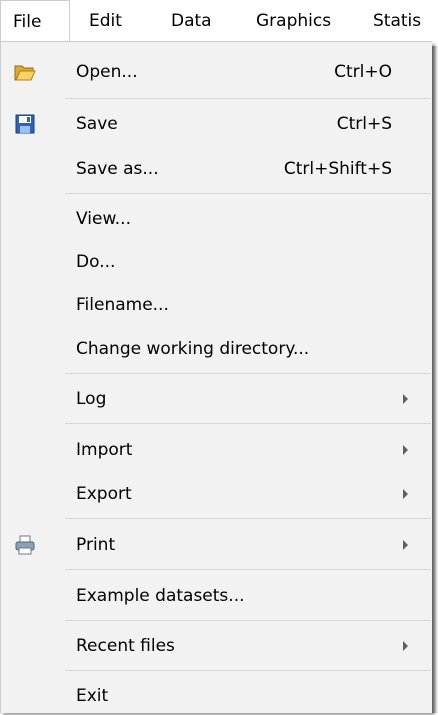 This screenshot has height=715, width=438. Describe the element at coordinates (397, 21) in the screenshot. I see `menu-statistics: Statis` at that location.